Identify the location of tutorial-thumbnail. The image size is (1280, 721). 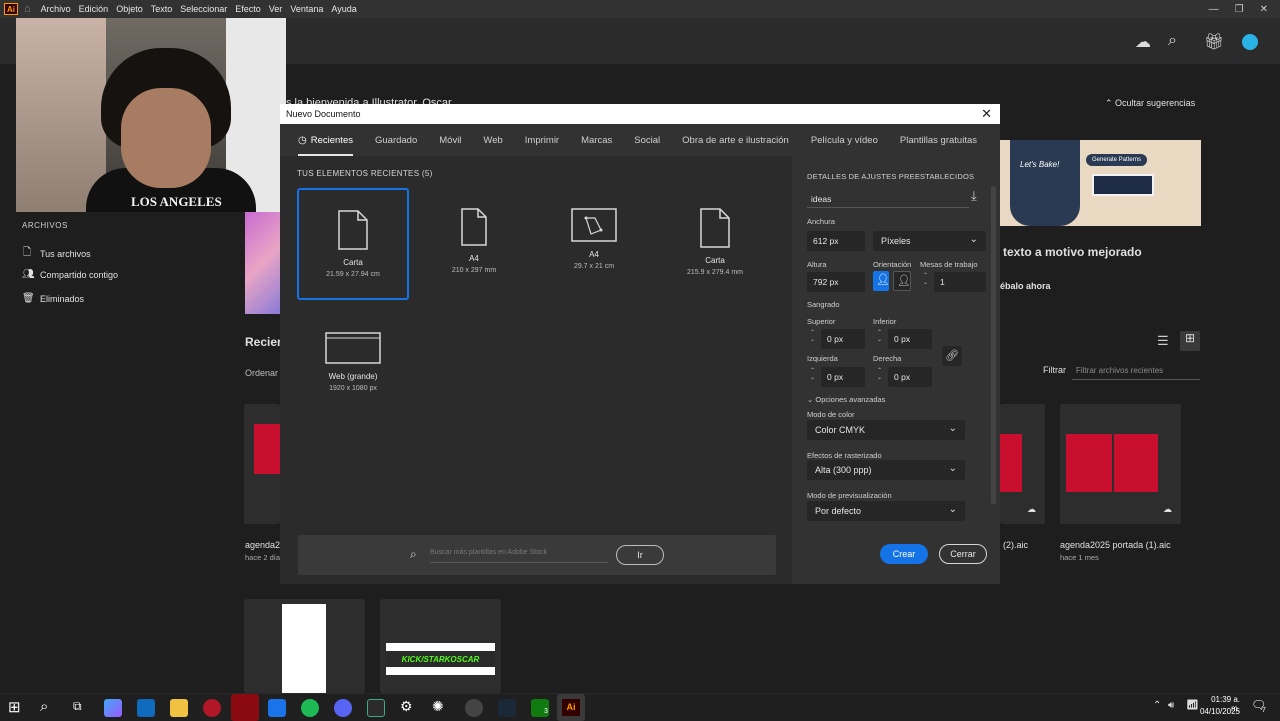
(262, 263).